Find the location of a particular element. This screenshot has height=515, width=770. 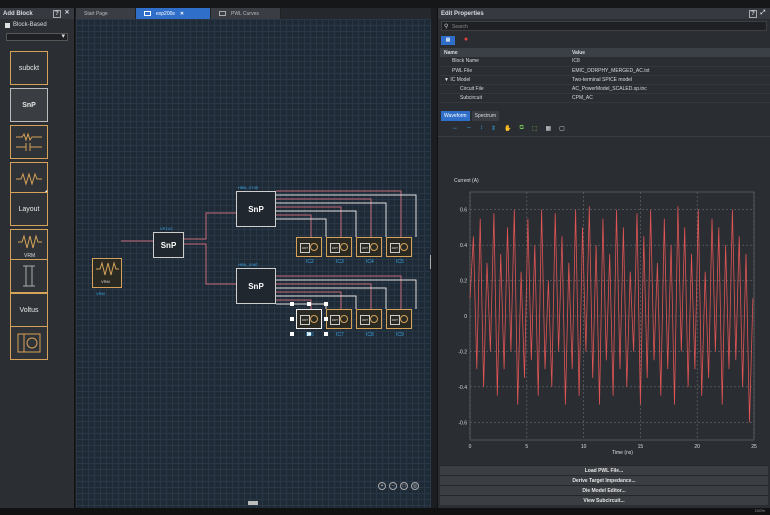

table-row: ▼ IC Model Two-terminal SPICE model is located at coordinates (605, 80).